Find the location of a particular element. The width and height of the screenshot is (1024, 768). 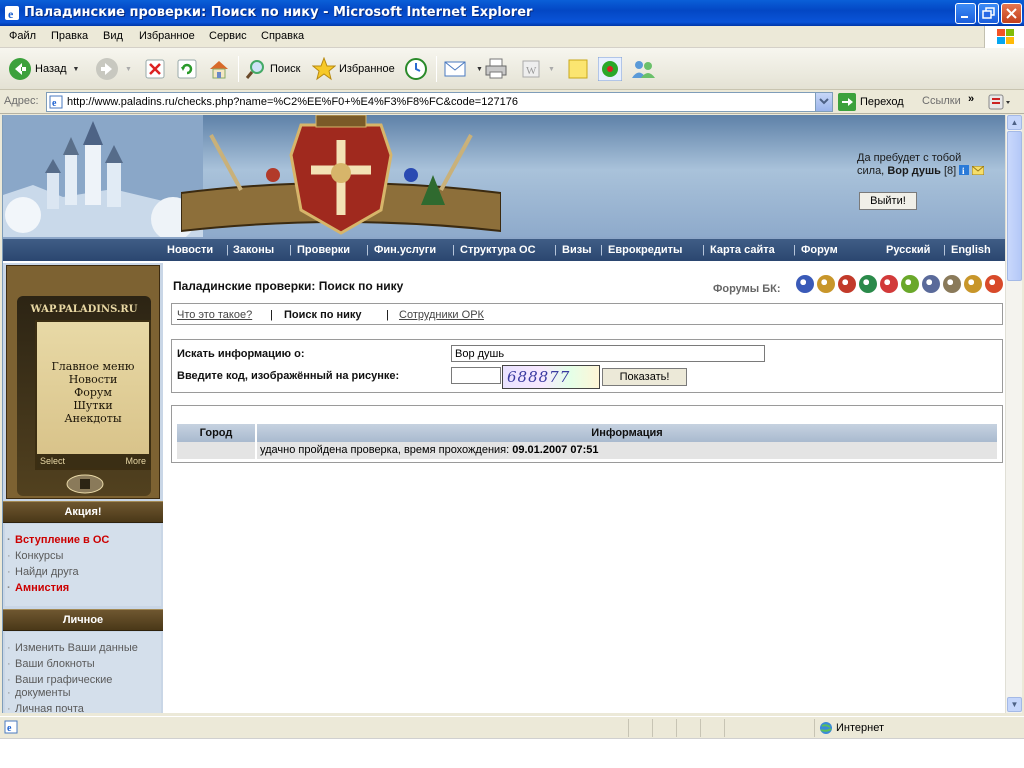

forward-button: ▼ is located at coordinates (113, 69).